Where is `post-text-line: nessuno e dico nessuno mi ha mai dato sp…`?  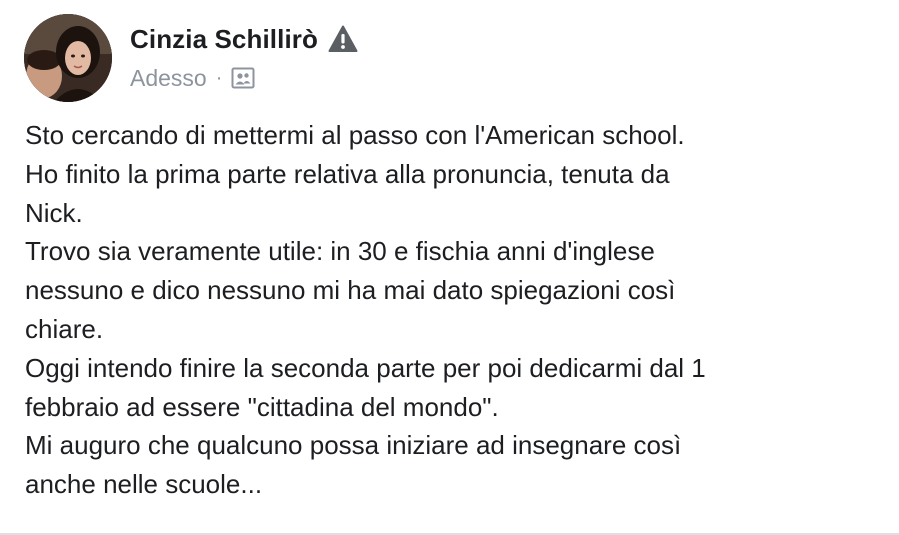
post-text-line: nessuno e dico nessuno mi ha mai dato sp… is located at coordinates (350, 290).